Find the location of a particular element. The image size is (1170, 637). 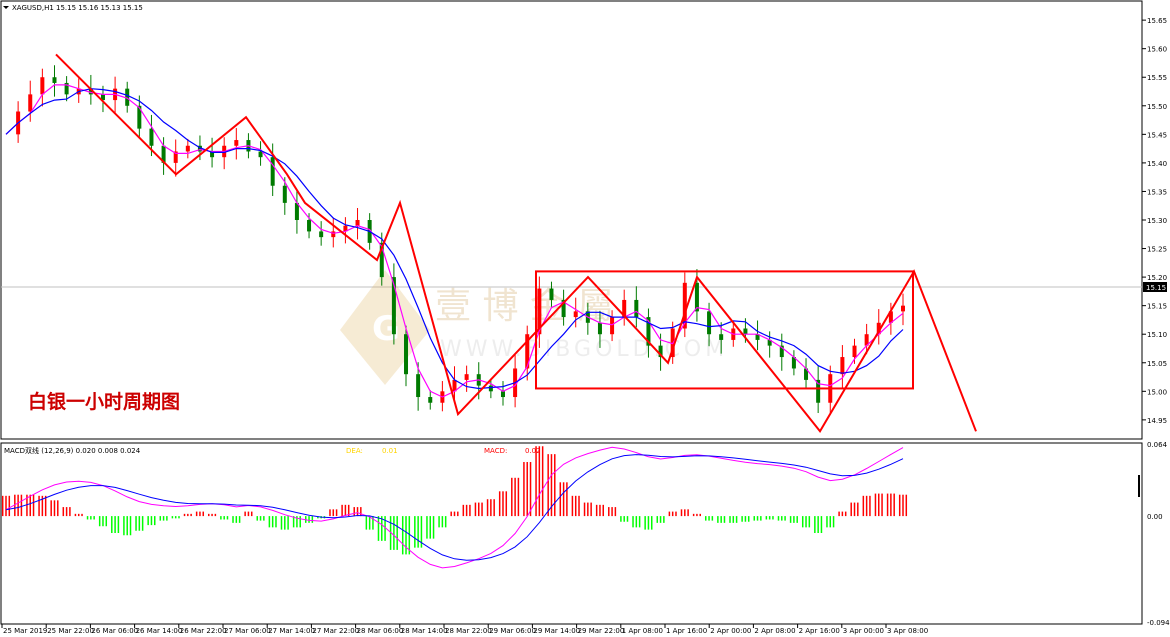

time-tick-label: 29 Mar 14:00 is located at coordinates (556, 631).